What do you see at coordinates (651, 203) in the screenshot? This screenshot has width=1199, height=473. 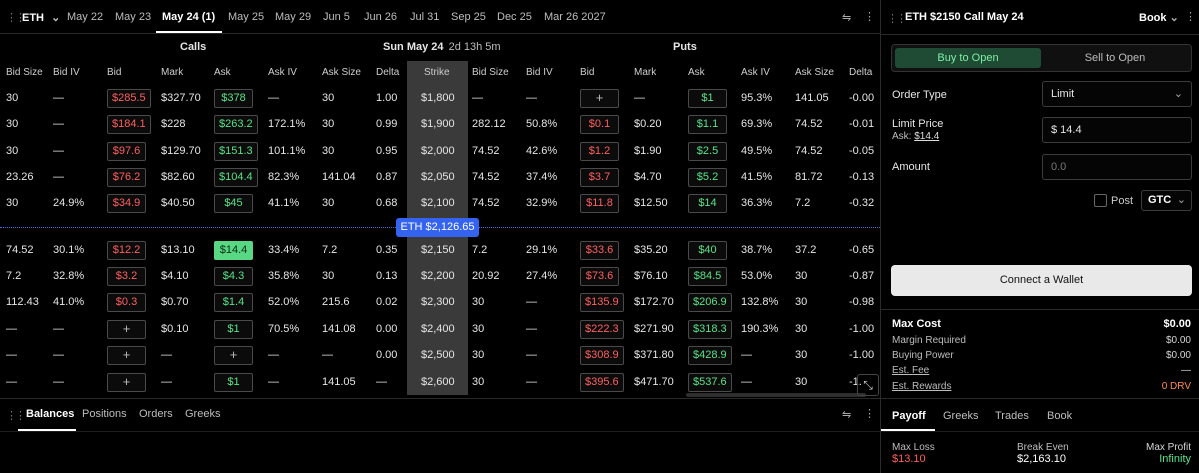 I see `chain-cell: $12.50` at bounding box center [651, 203].